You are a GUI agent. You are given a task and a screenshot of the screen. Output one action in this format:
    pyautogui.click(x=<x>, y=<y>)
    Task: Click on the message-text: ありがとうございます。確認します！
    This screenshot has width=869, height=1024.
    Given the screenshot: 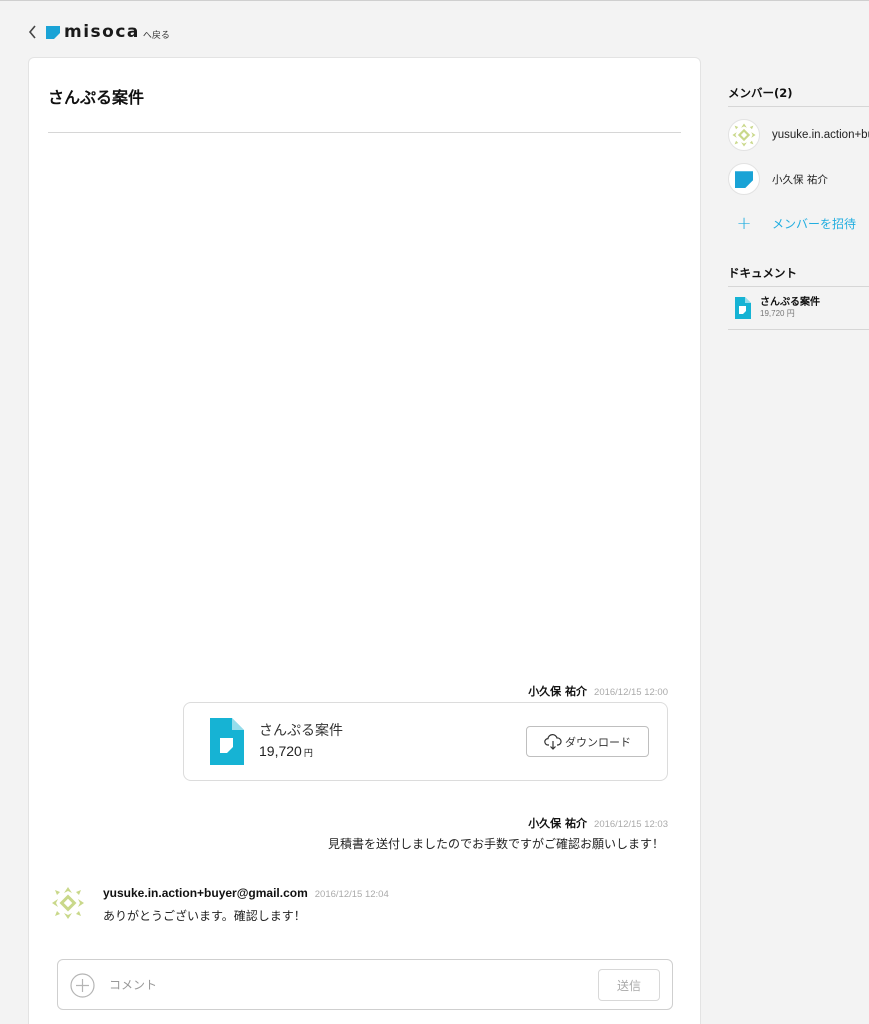 What is the action you would take?
    pyautogui.click(x=204, y=916)
    